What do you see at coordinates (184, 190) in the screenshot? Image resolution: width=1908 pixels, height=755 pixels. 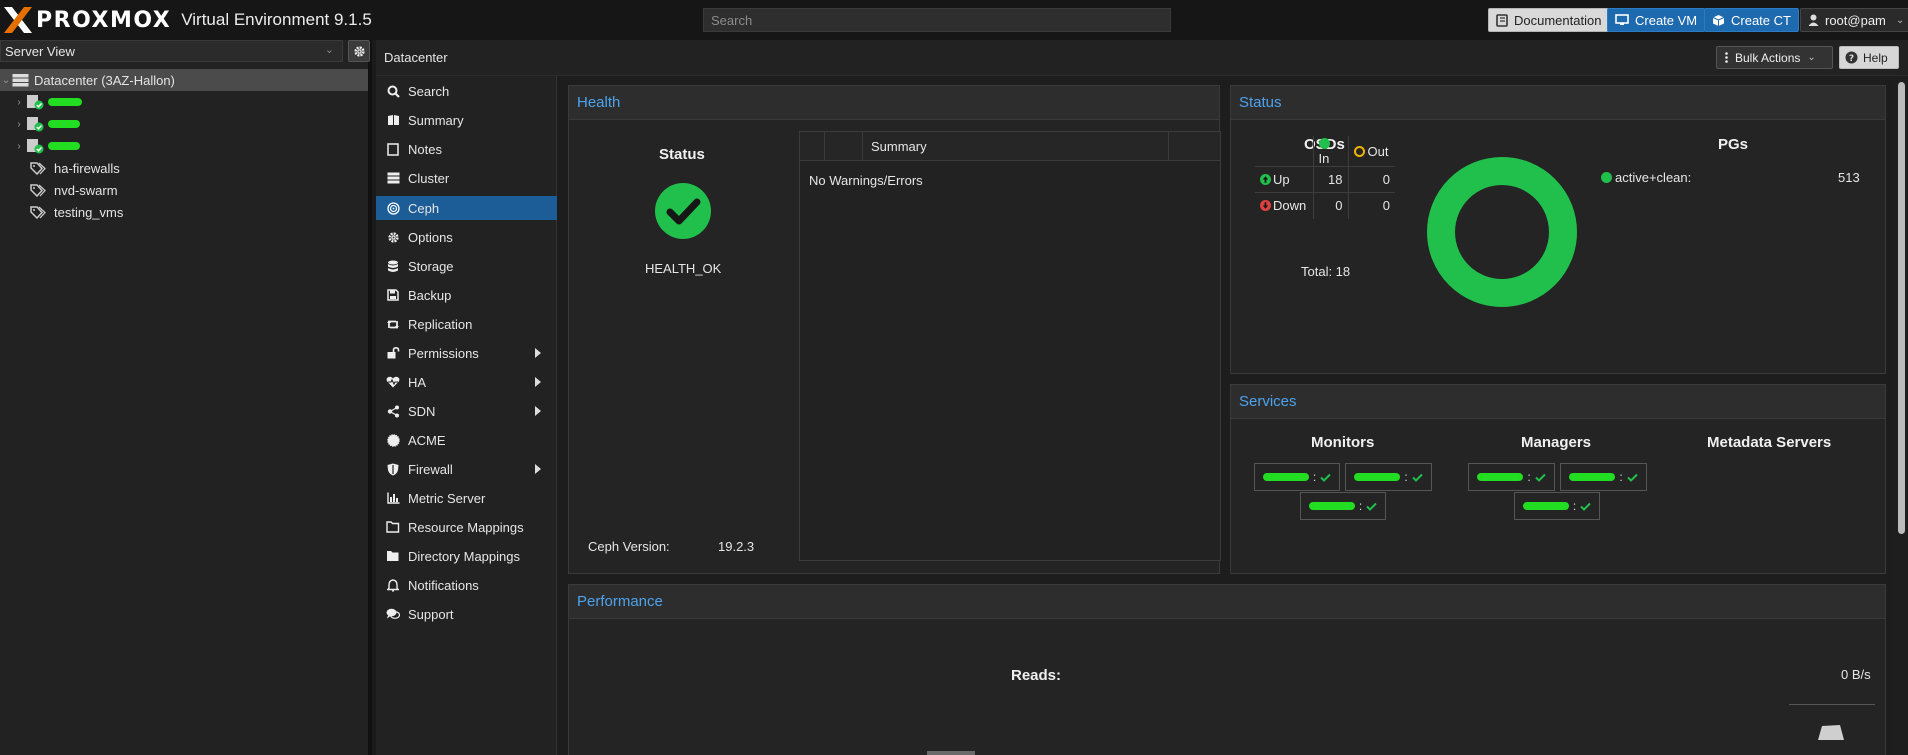 I see `tree-node-pool: nvd-swarm` at bounding box center [184, 190].